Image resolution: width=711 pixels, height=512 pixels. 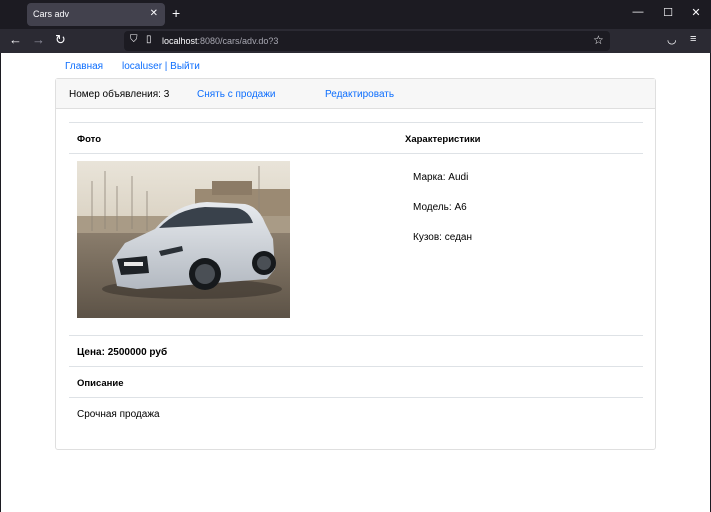 I want to click on description-header: Описание, so click(x=100, y=383).